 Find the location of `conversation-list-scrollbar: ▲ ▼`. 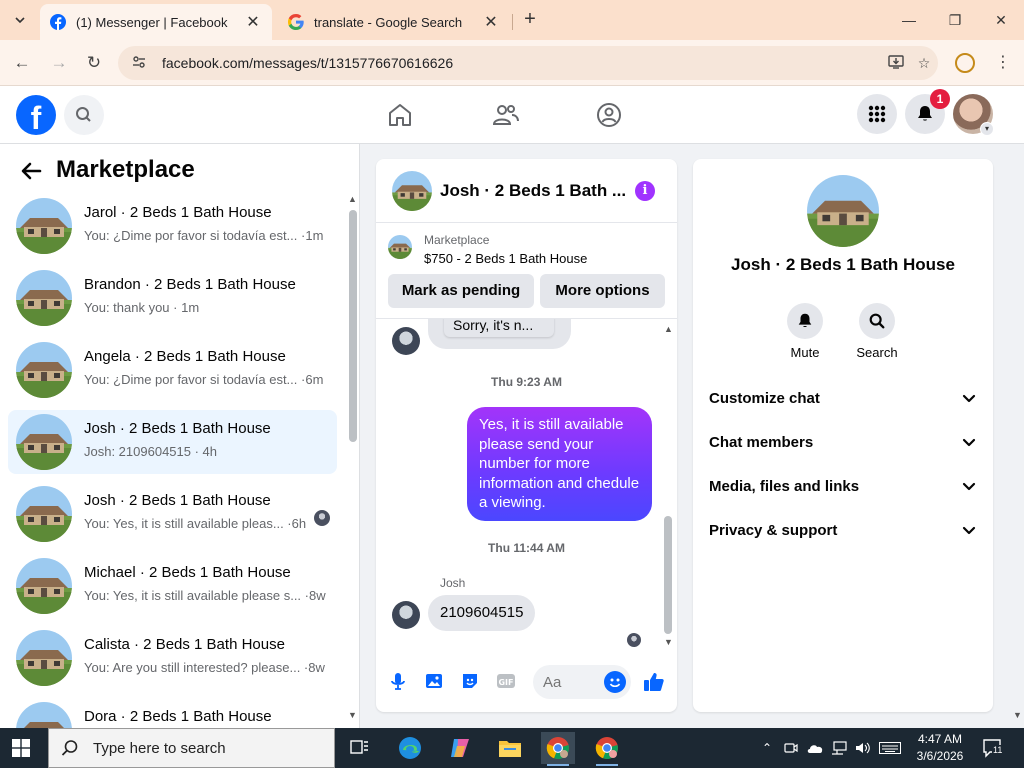

conversation-list-scrollbar: ▲ ▼ is located at coordinates (352, 461).